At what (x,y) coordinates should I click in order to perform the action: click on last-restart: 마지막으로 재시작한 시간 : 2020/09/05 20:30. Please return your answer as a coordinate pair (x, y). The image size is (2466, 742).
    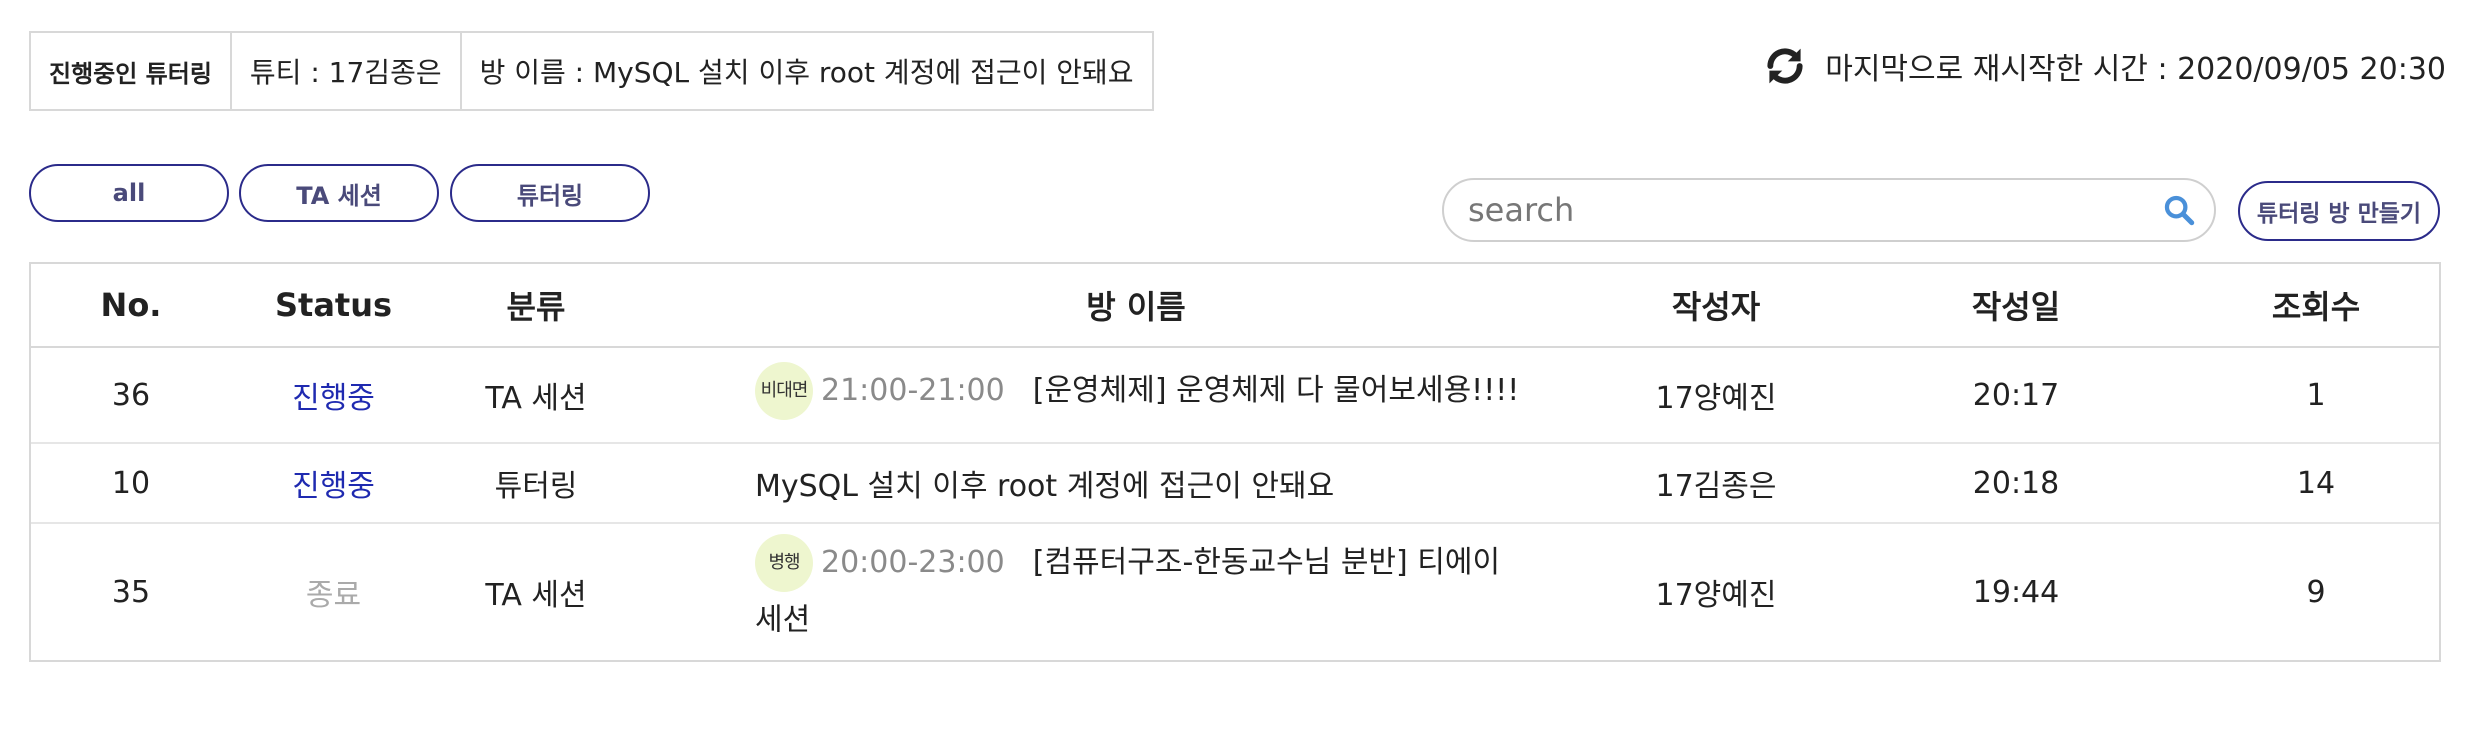
    Looking at the image, I should click on (2104, 66).